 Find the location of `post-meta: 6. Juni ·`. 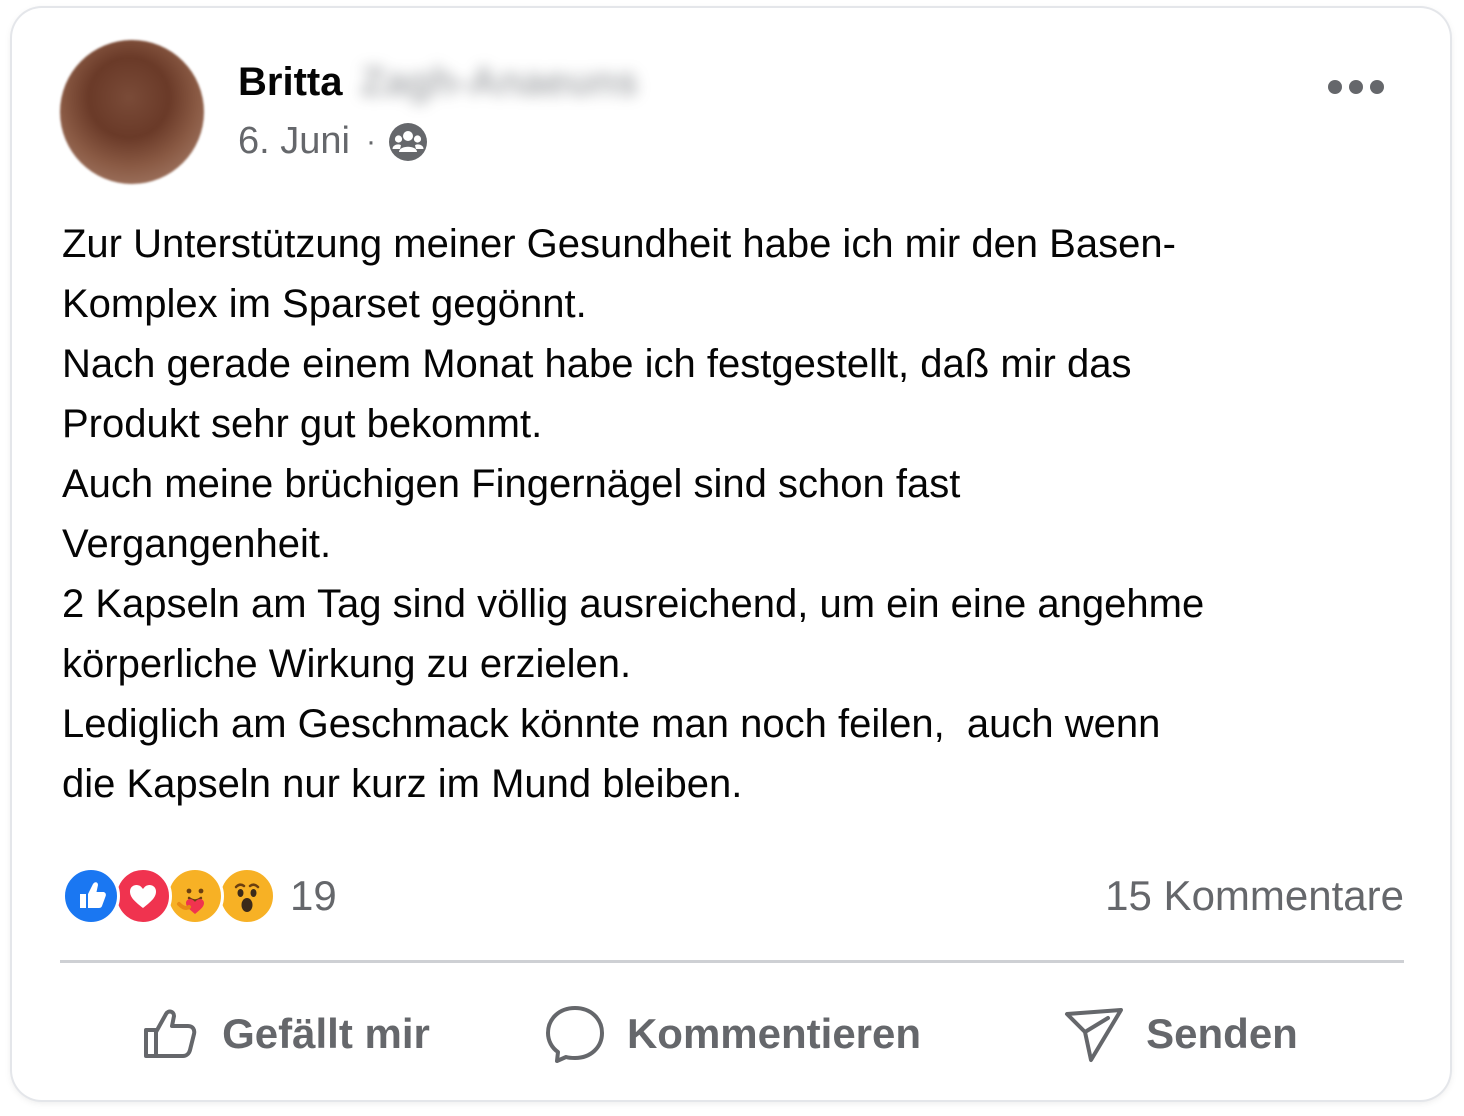

post-meta: 6. Juni · is located at coordinates (333, 141).